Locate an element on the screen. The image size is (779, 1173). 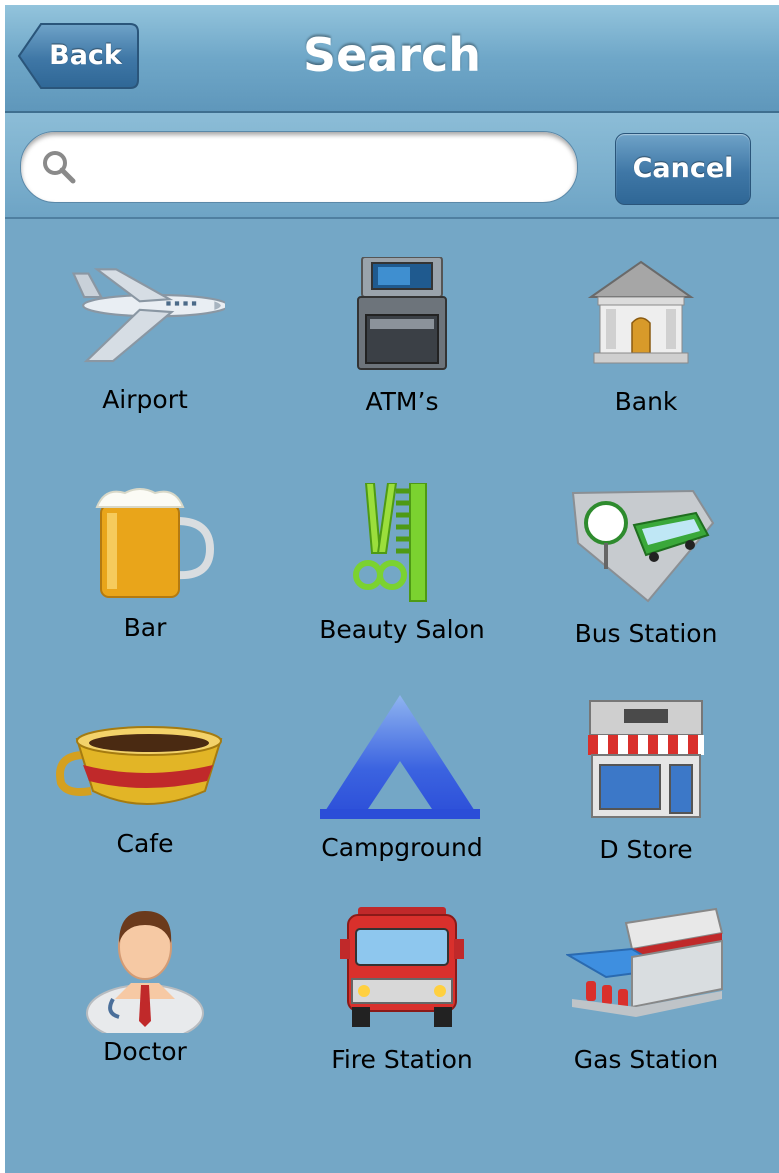
category-gas-station: Gas Station is located at coordinates (646, 1008).